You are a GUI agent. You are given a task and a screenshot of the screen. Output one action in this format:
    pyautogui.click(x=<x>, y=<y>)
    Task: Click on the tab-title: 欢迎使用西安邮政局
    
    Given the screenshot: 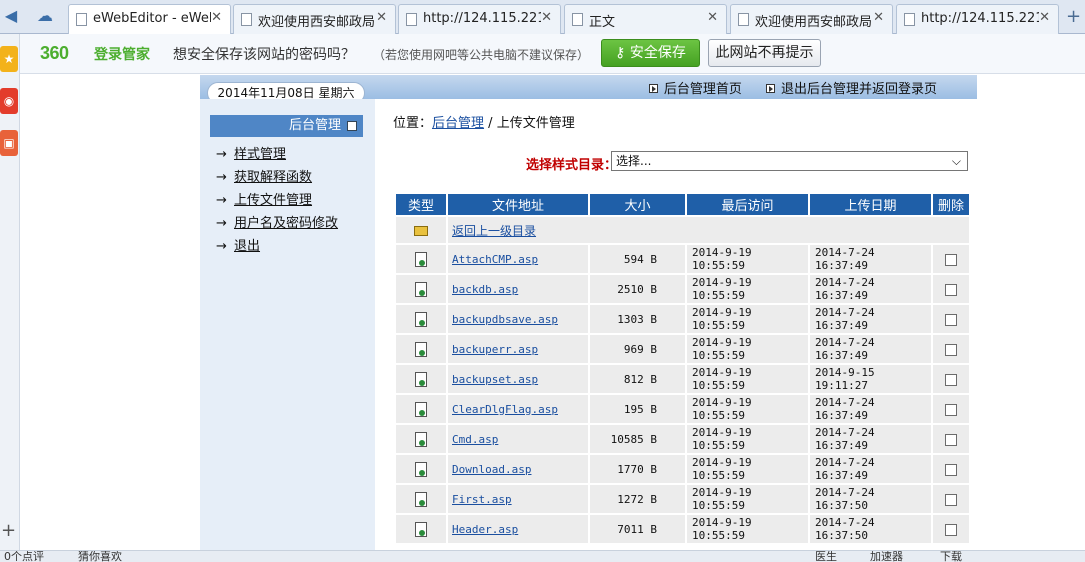 What is the action you would take?
    pyautogui.click(x=317, y=22)
    